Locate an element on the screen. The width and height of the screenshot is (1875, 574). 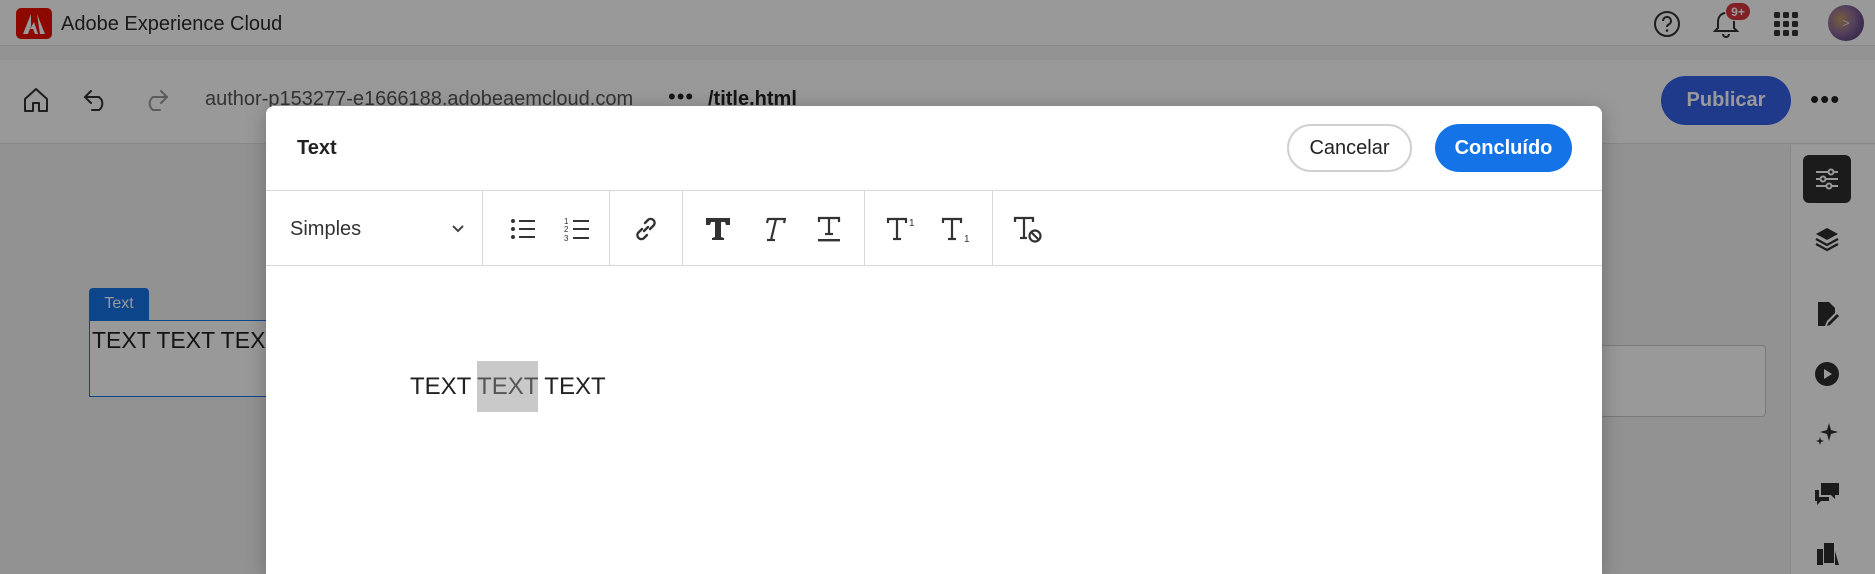
rte-toolbar: Simples 123 1 1 is located at coordinates (934, 228).